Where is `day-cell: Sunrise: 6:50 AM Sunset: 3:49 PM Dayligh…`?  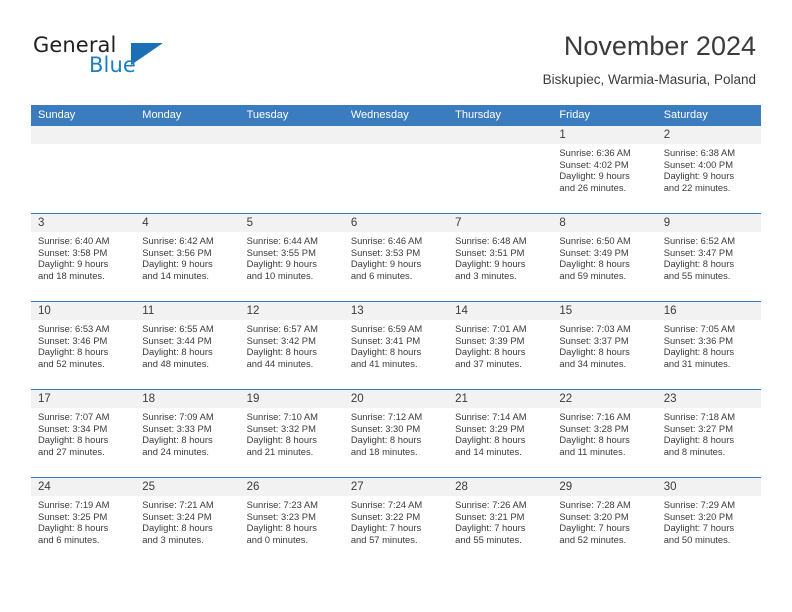
day-cell: Sunrise: 6:50 AM Sunset: 3:49 PM Dayligh… is located at coordinates (604, 266).